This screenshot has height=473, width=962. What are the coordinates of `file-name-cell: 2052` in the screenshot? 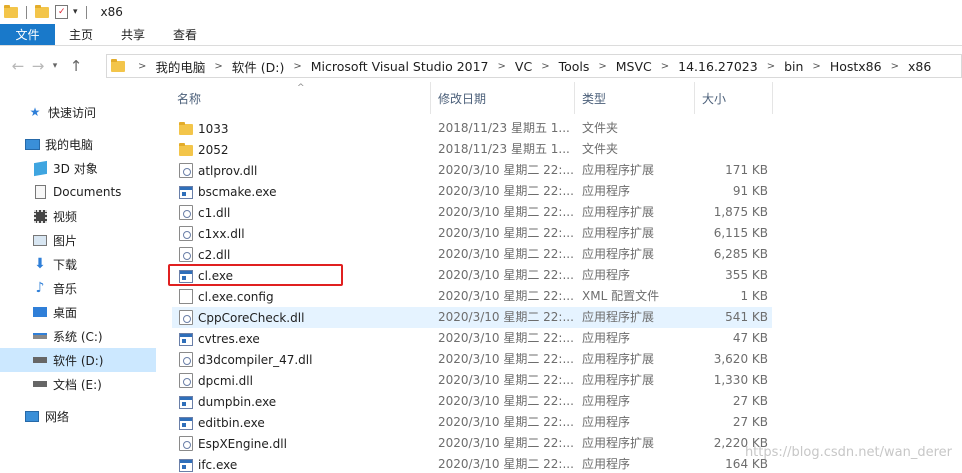 It's located at (200, 149).